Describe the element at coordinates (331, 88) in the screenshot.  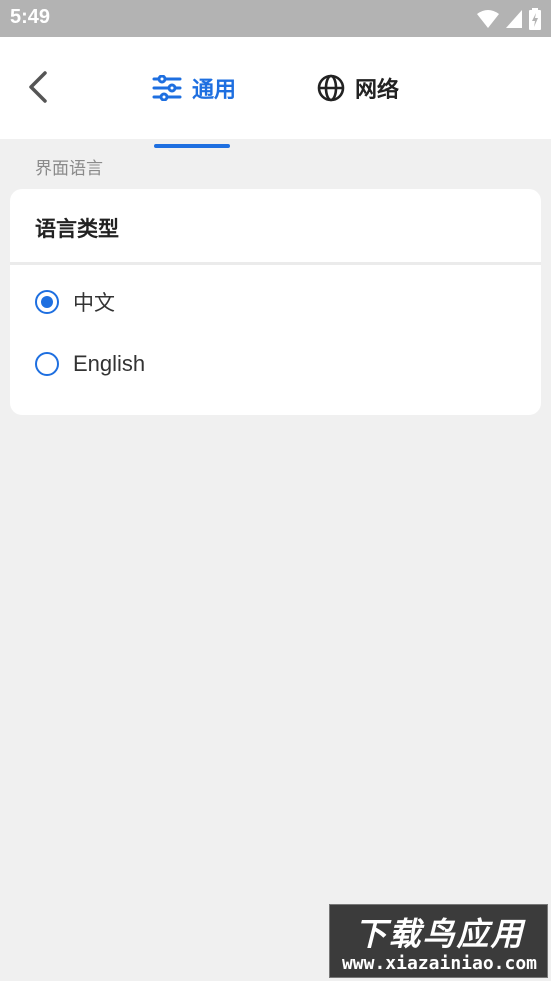
I see `globe-icon` at that location.